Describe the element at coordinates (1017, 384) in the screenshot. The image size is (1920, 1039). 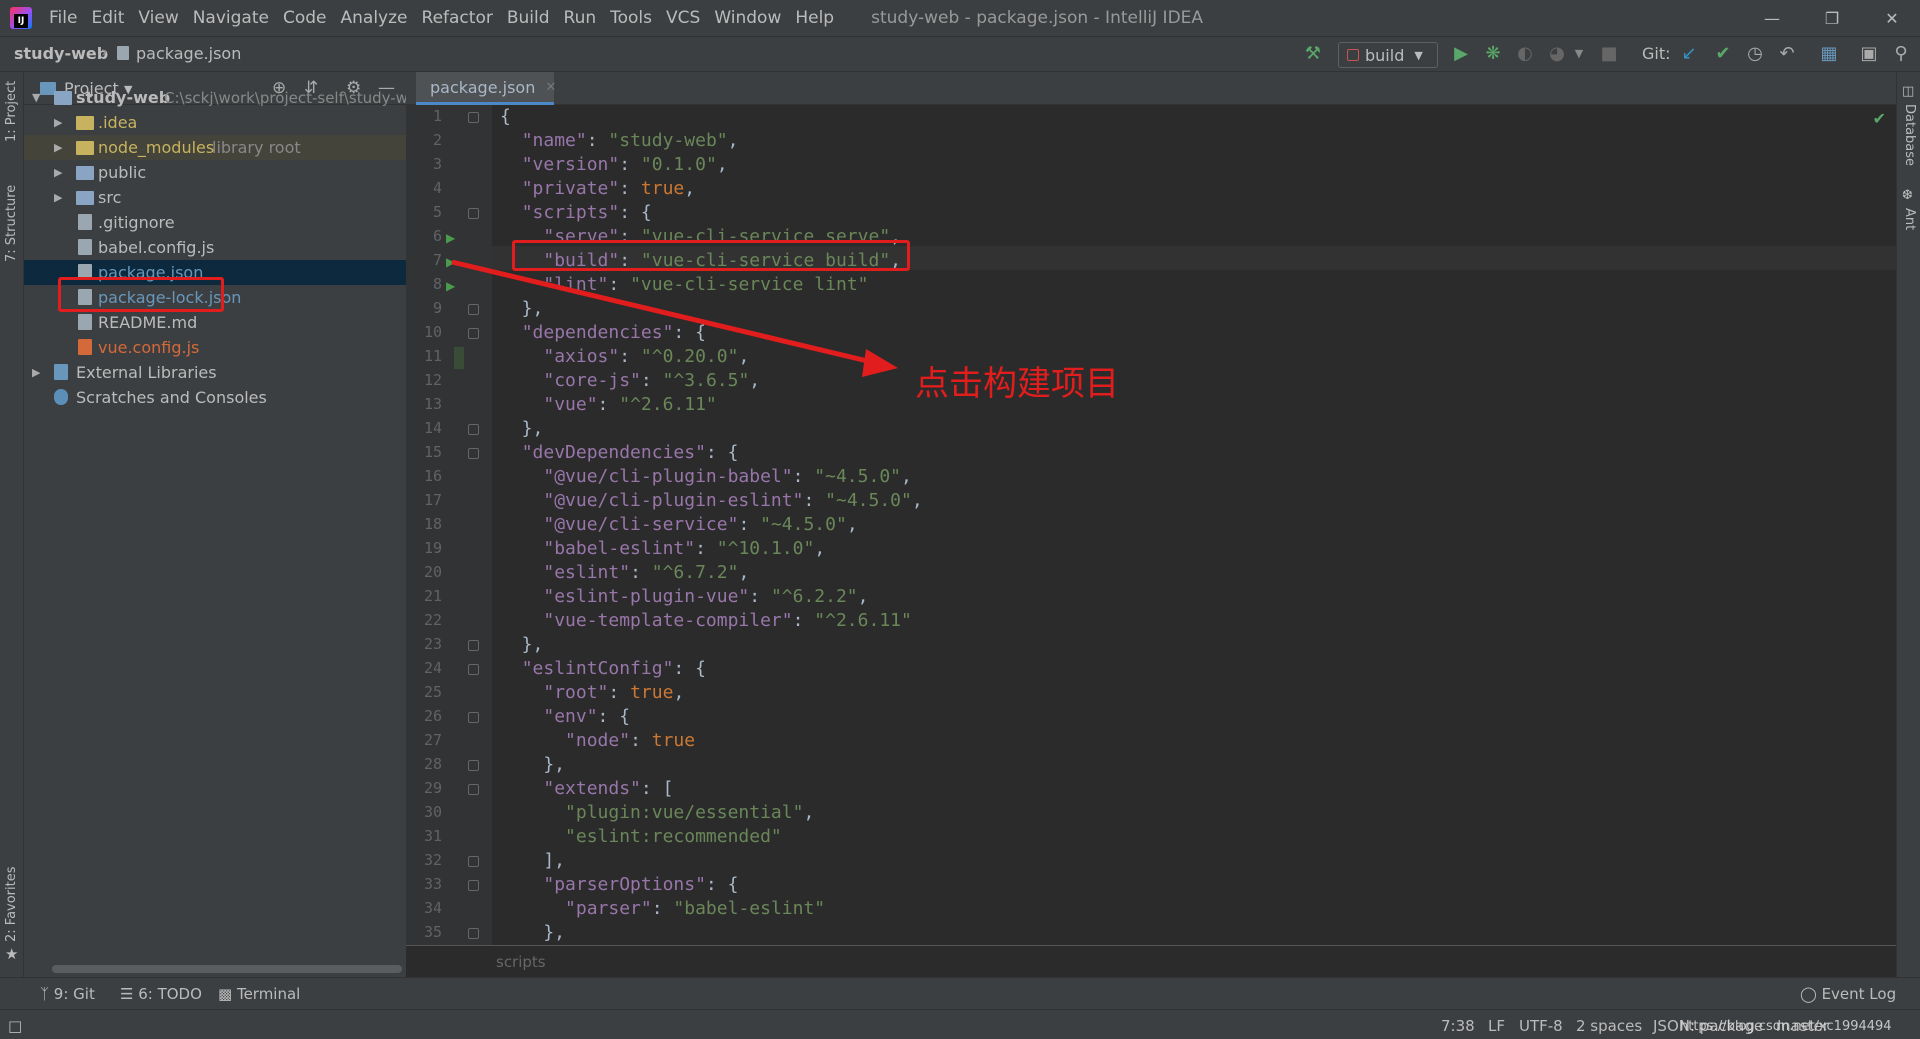
I see `annotation-text: 点击构建项目` at that location.